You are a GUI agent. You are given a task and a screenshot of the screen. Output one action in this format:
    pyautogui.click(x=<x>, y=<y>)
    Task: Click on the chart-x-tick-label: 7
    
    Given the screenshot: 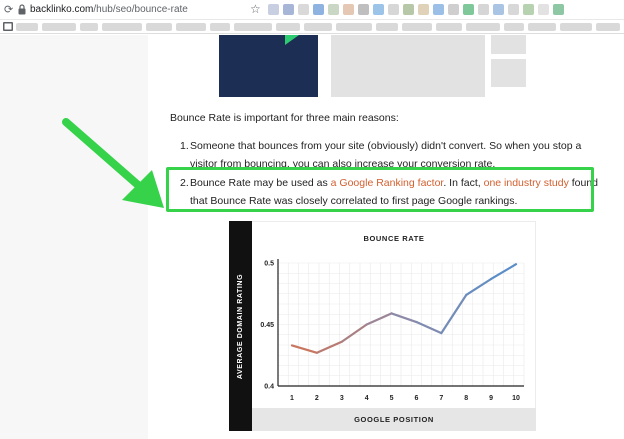 What is the action you would take?
    pyautogui.click(x=441, y=398)
    